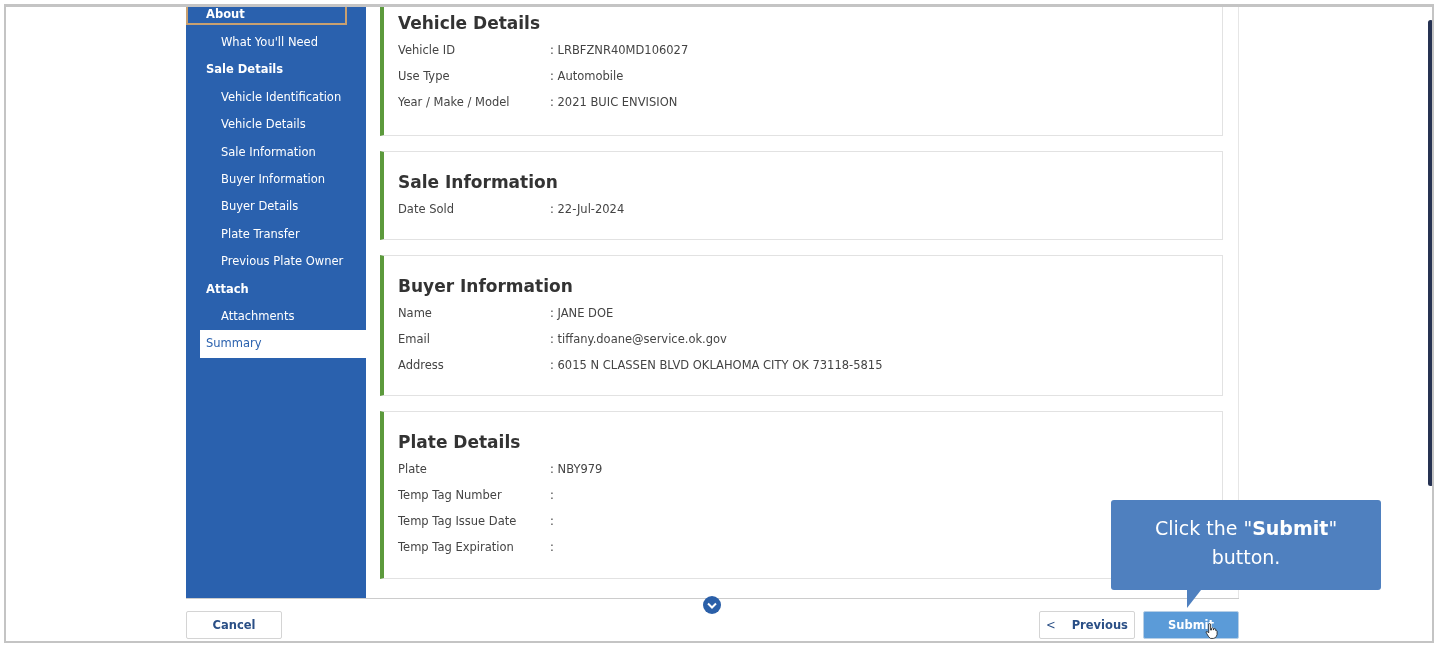  What do you see at coordinates (276, 152) in the screenshot?
I see `nav-item: Sale Information` at bounding box center [276, 152].